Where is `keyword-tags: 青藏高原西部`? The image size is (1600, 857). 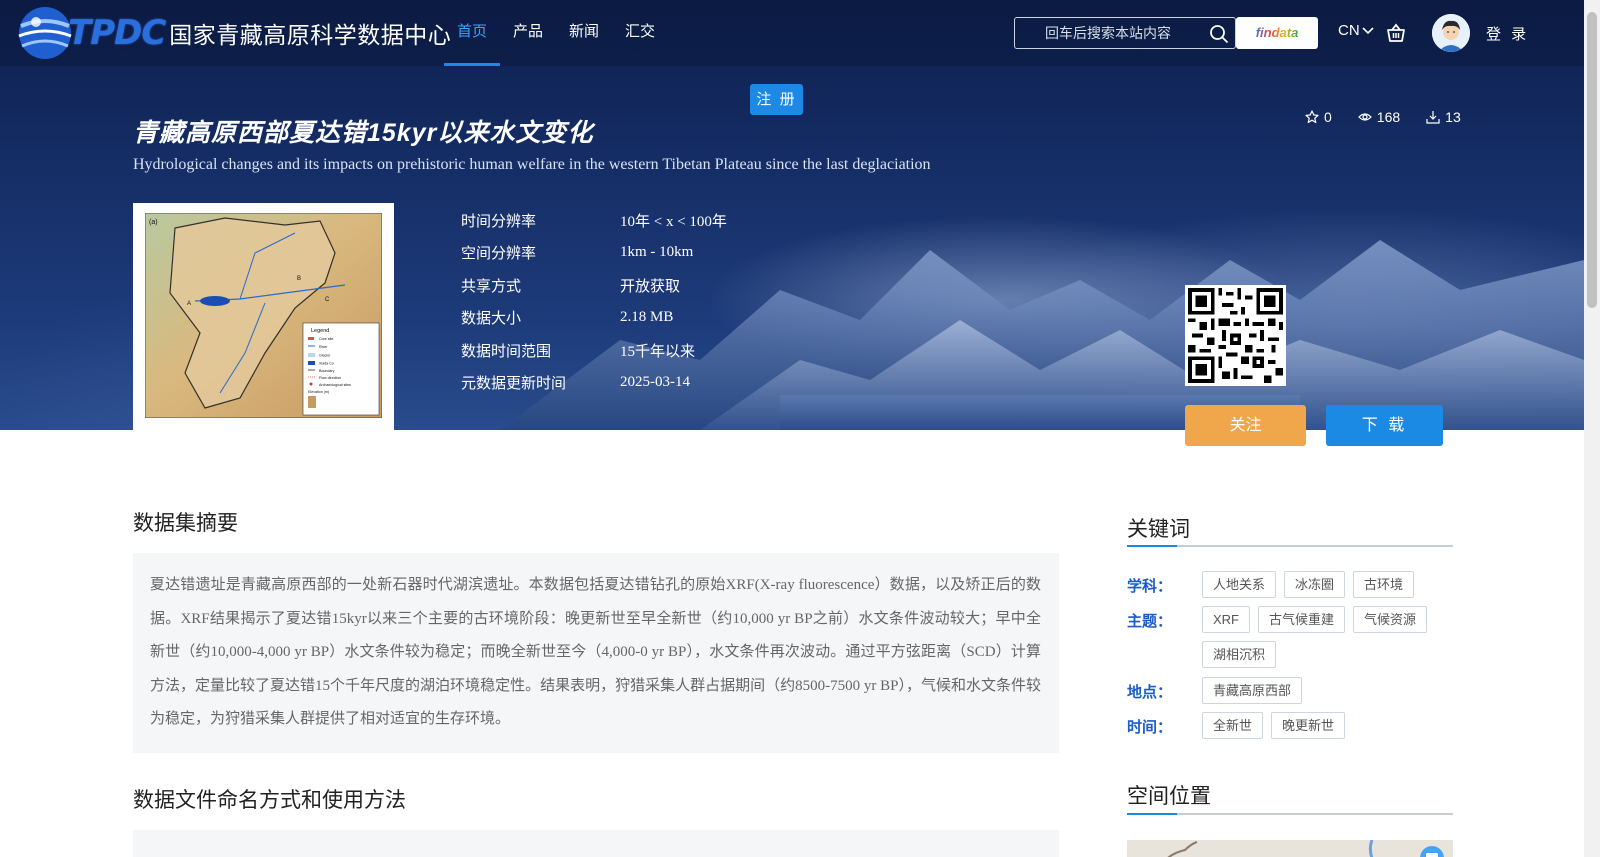
keyword-tags: 青藏高原西部 is located at coordinates (1326, 690).